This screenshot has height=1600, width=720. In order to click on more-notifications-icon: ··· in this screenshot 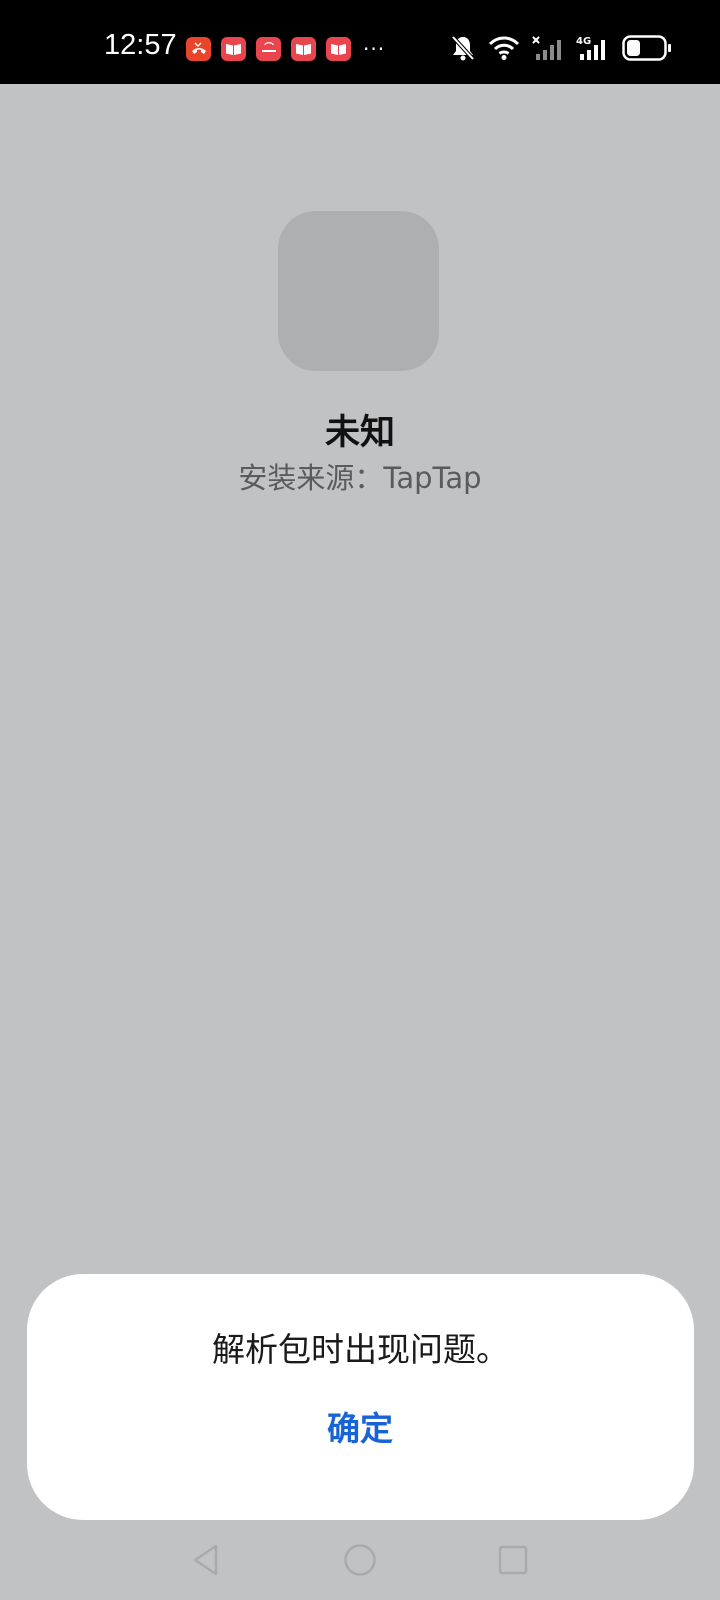, I will do `click(374, 49)`.